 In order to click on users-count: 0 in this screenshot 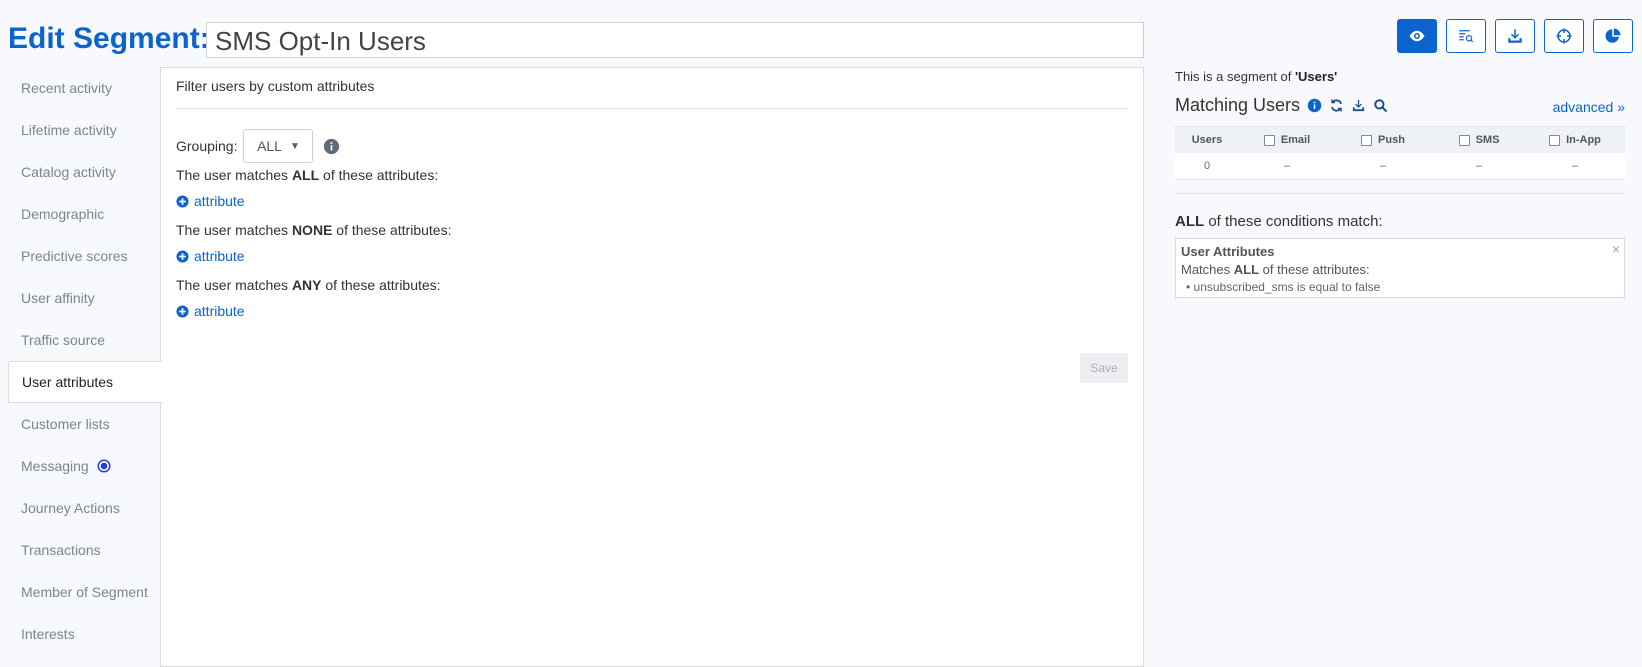, I will do `click(1207, 166)`.